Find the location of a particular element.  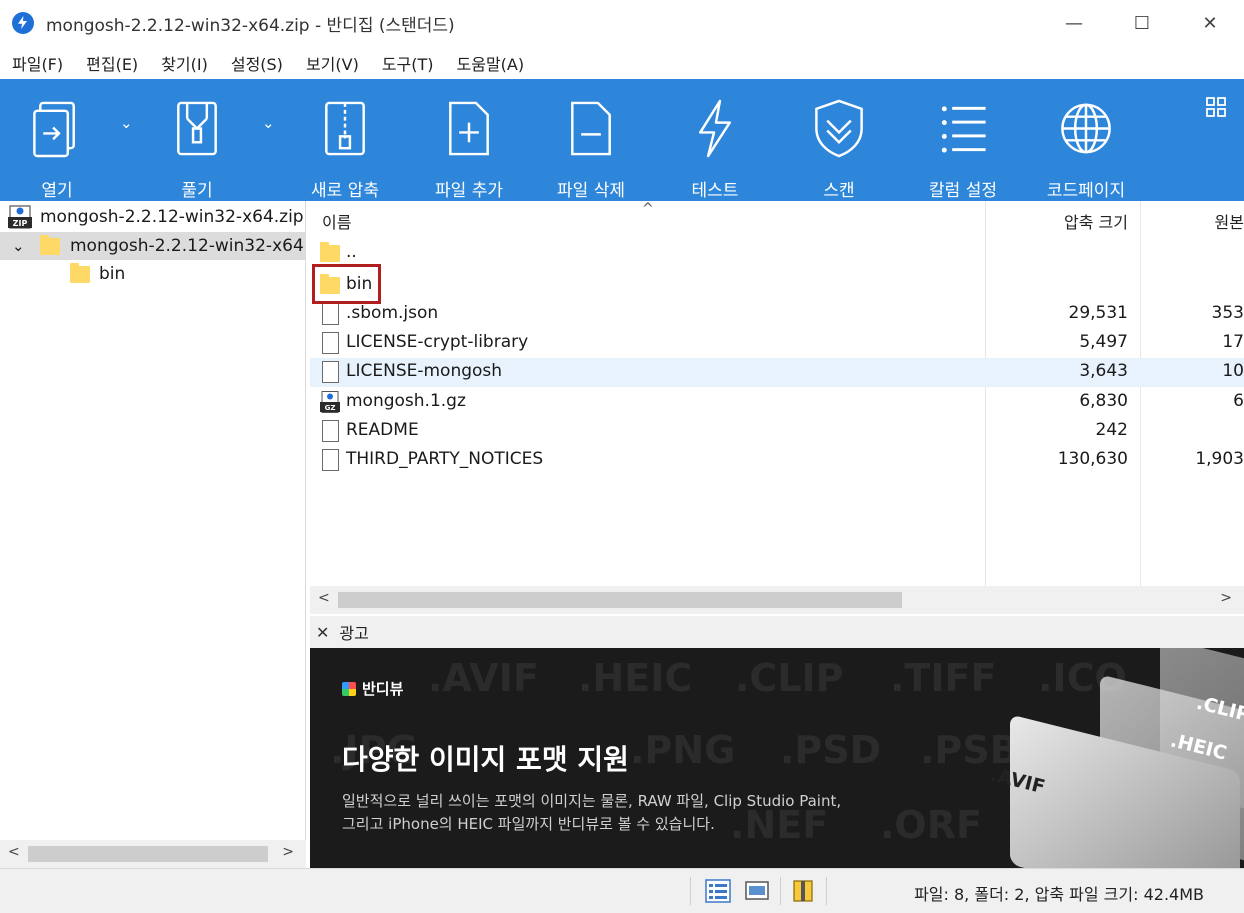

menu-find: 찾기(I) is located at coordinates (184, 63).